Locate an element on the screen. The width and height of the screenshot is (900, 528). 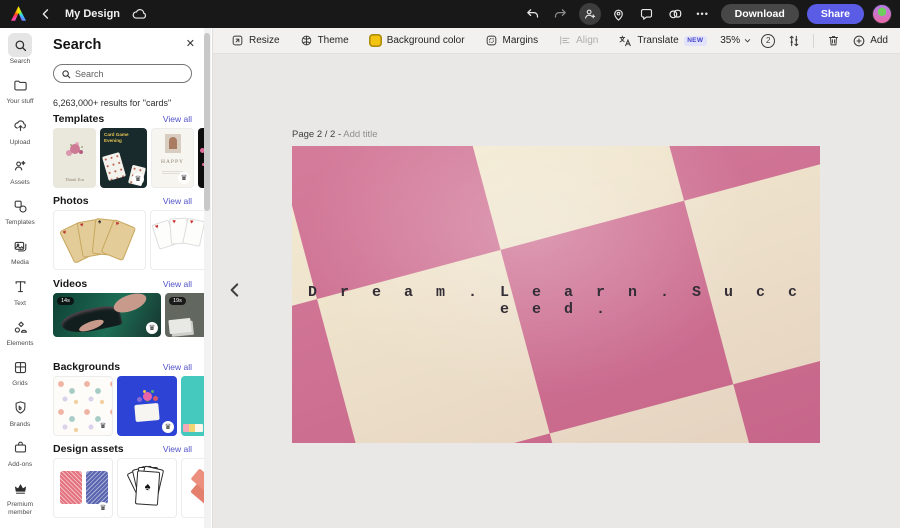
chevron-left-icon is located at coordinates (234, 290).